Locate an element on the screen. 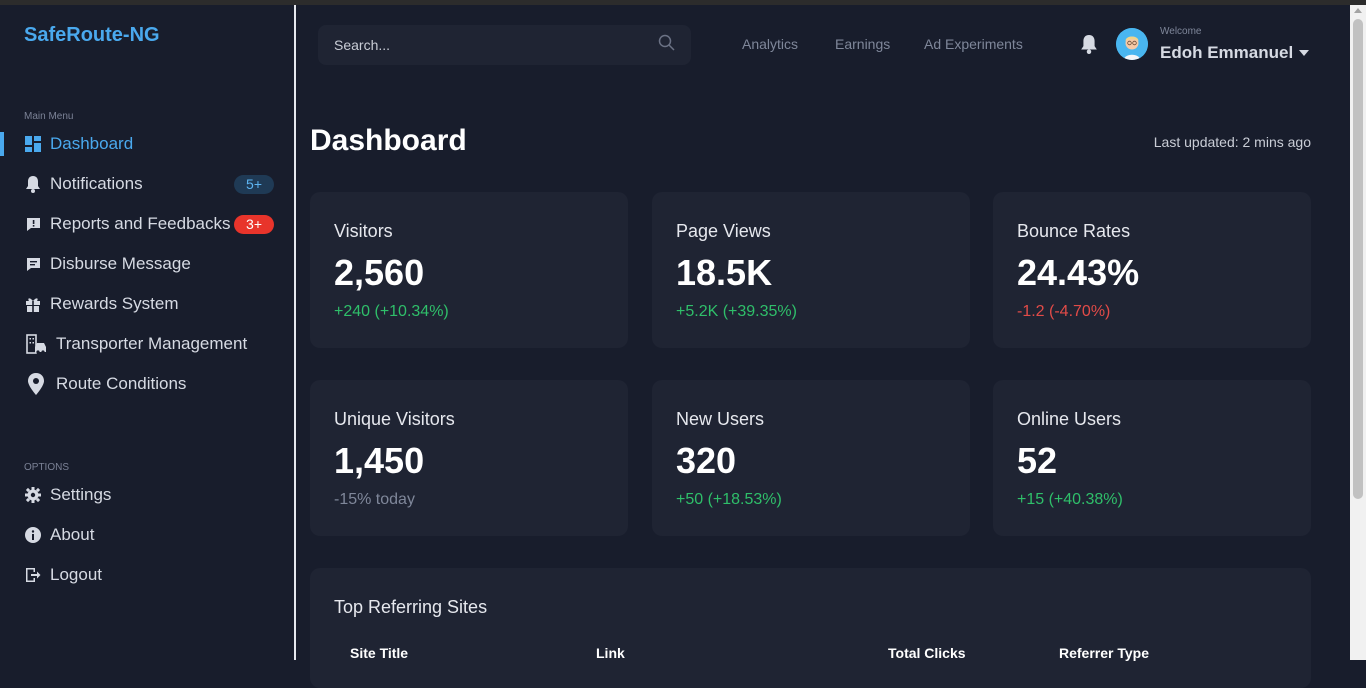 This screenshot has height=688, width=1366. gift-icon is located at coordinates (33, 304).